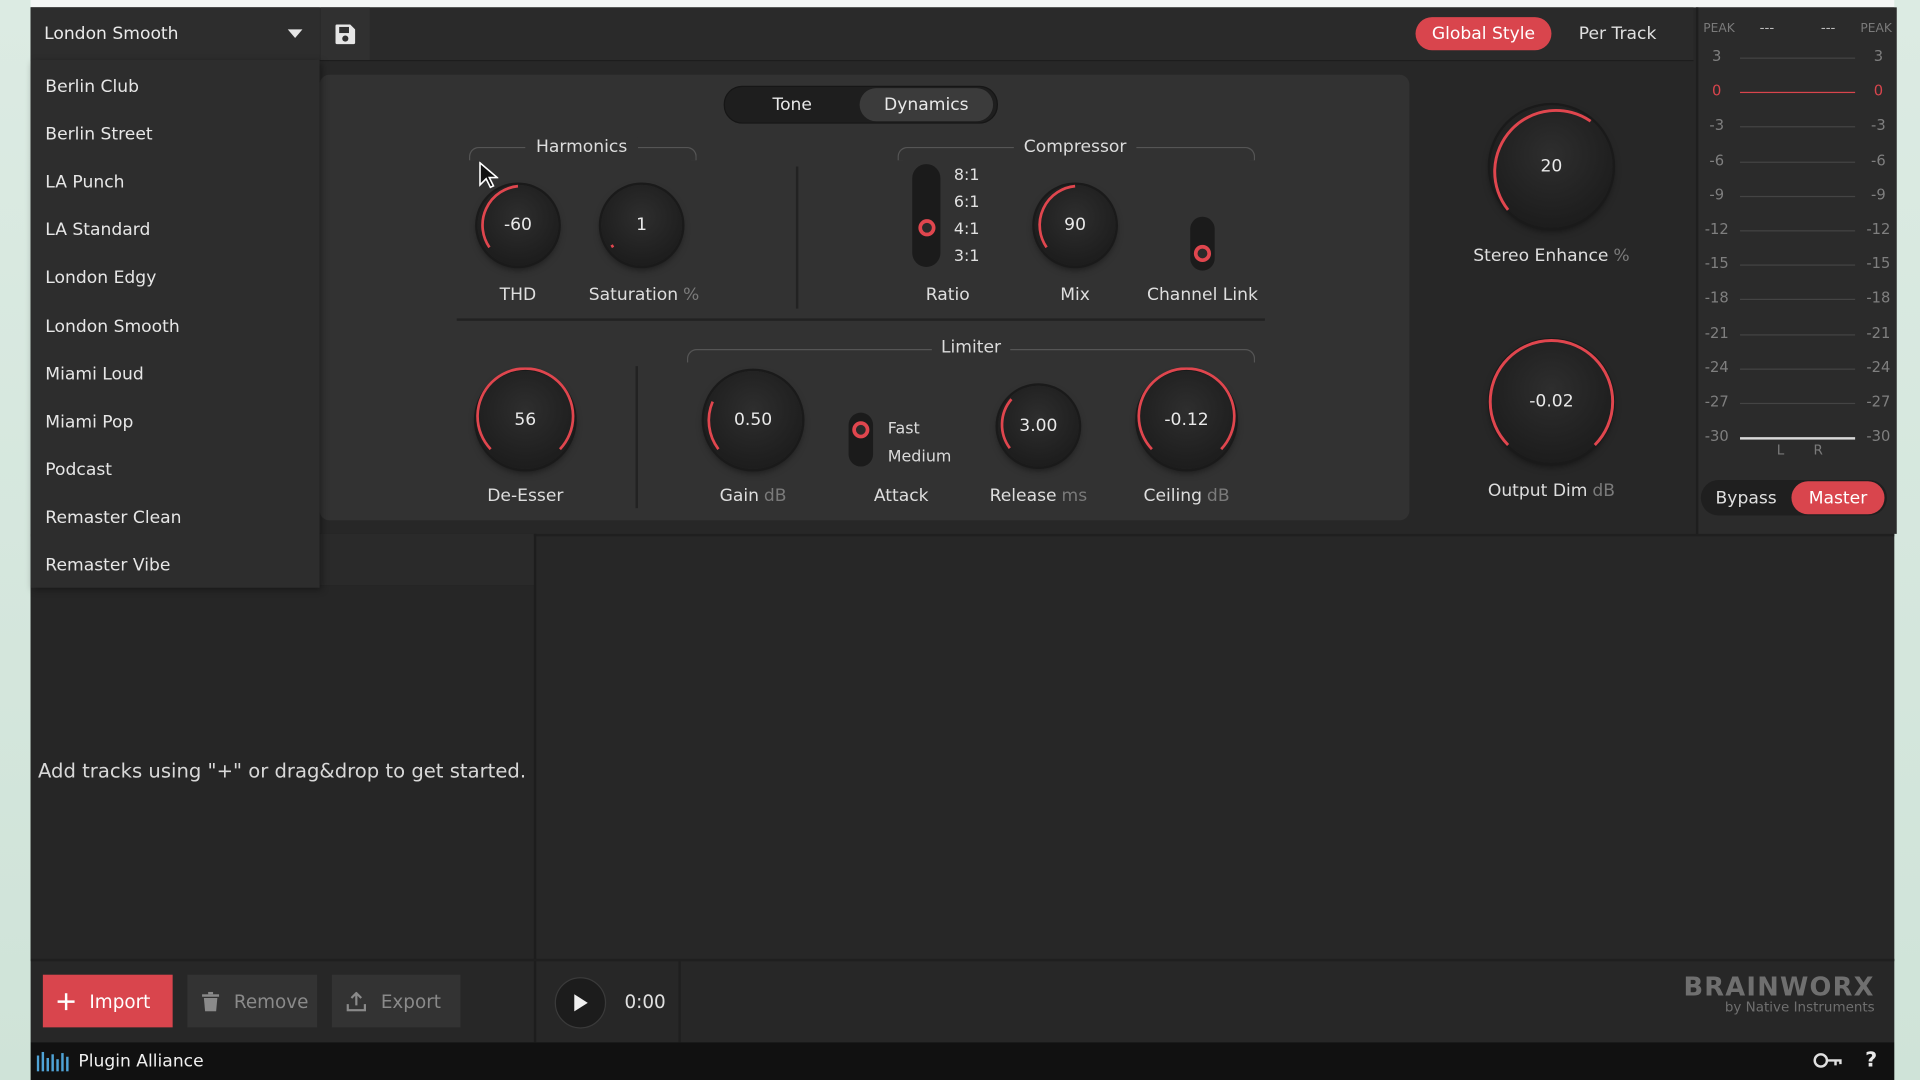 The height and width of the screenshot is (1080, 1920). What do you see at coordinates (66, 1001) in the screenshot?
I see `plus-icon` at bounding box center [66, 1001].